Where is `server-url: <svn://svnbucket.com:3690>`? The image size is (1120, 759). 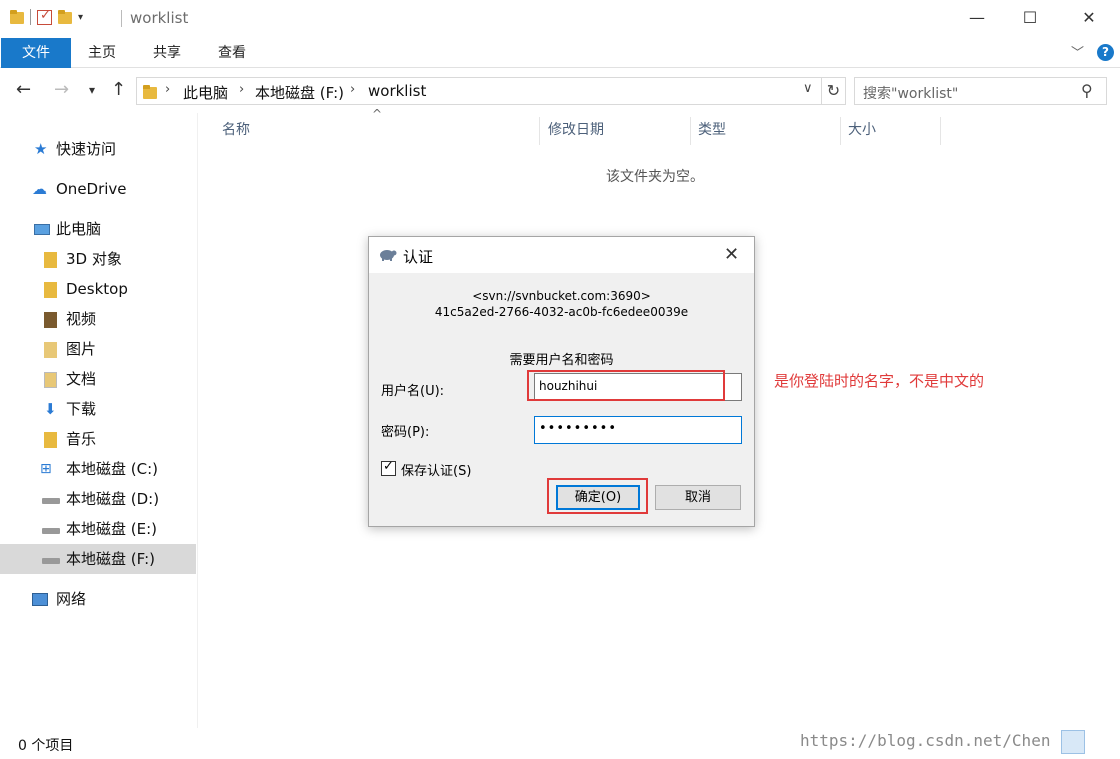
server-url: <svn://svnbucket.com:3690> is located at coordinates (561, 296).